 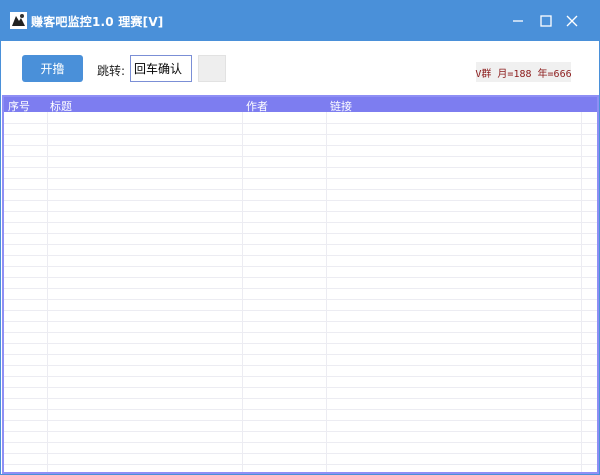 What do you see at coordinates (18, 20) in the screenshot?
I see `app-logo-icon` at bounding box center [18, 20].